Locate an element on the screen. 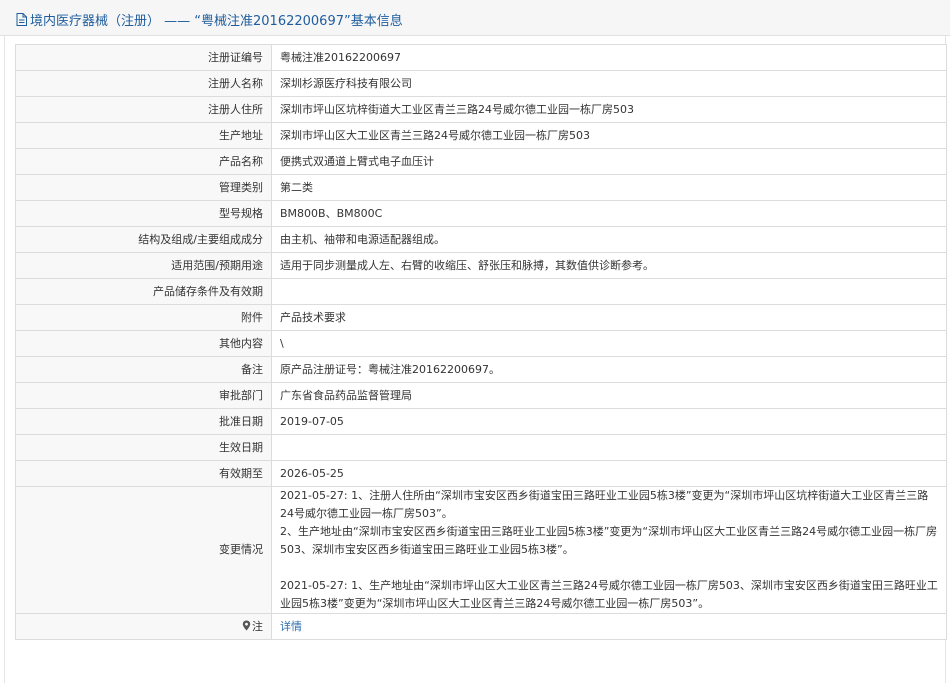 The image size is (950, 683). table-row: 产品储存条件及有效期 is located at coordinates (481, 291).